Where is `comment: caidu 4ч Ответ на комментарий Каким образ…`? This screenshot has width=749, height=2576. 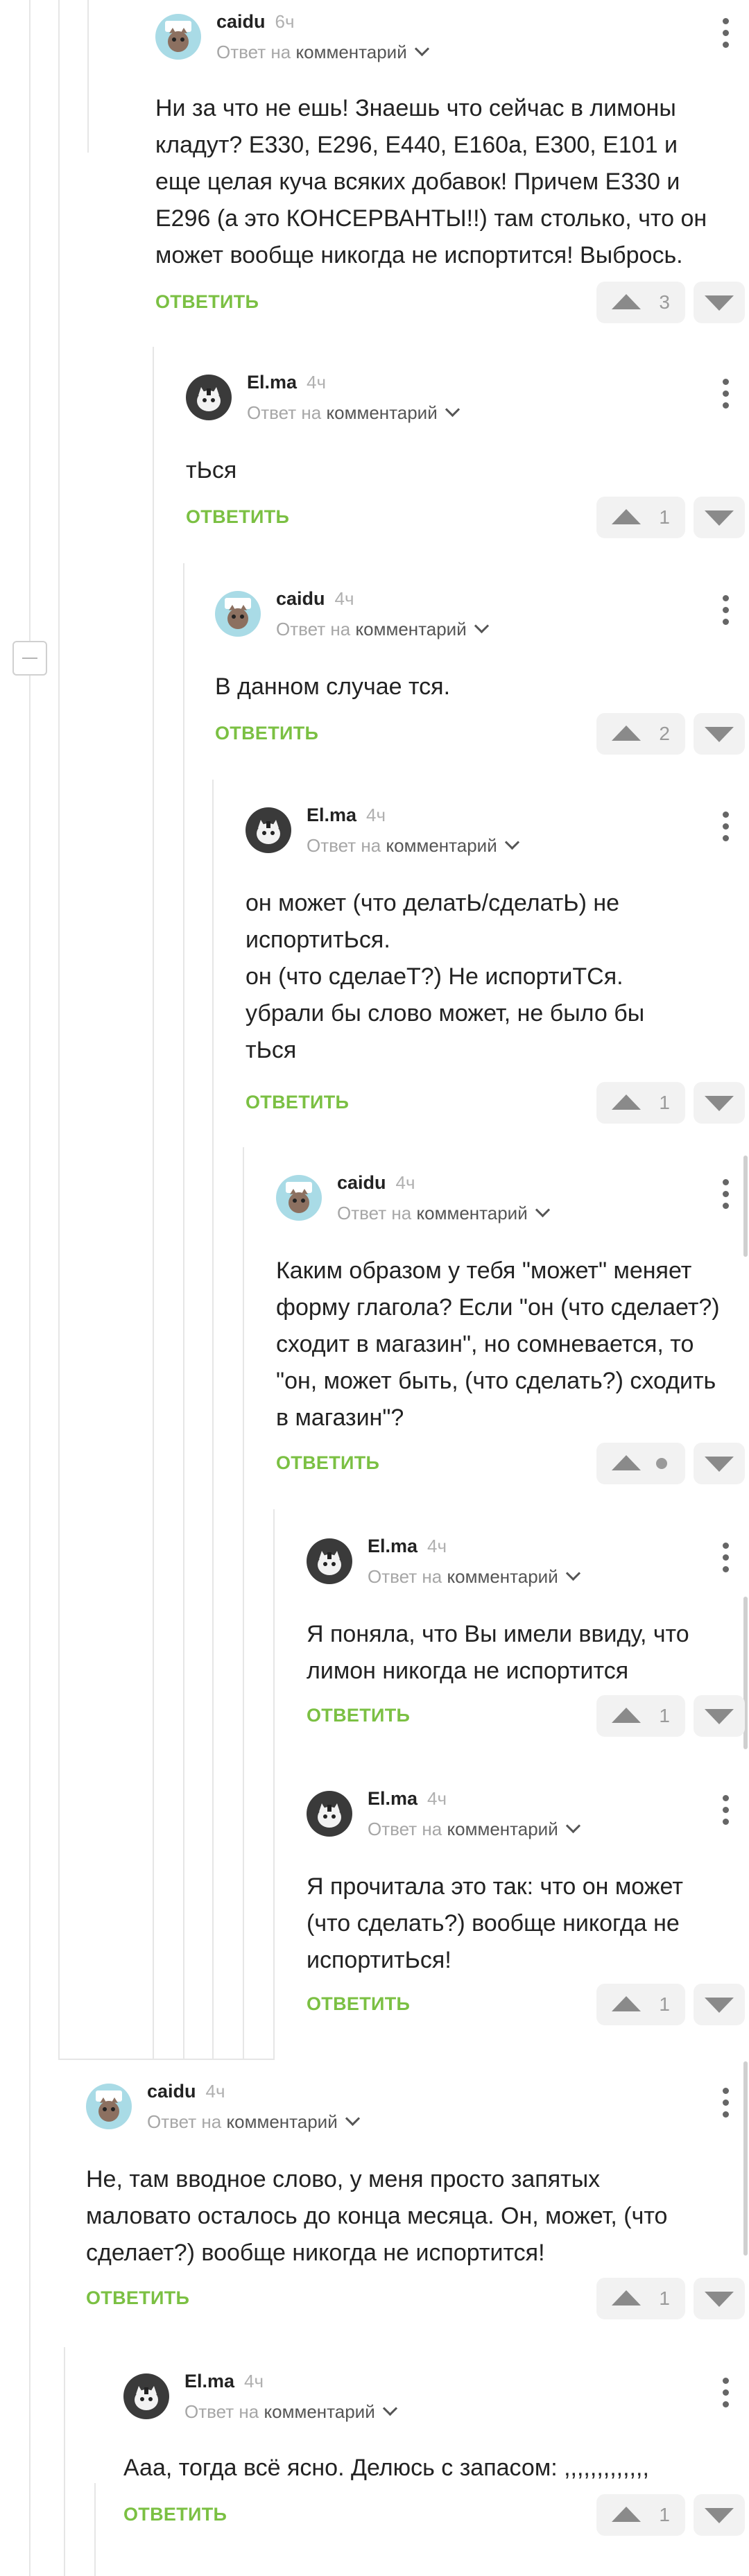 comment: caidu 4ч Ответ на комментарий Каким образ… is located at coordinates (512, 1329).